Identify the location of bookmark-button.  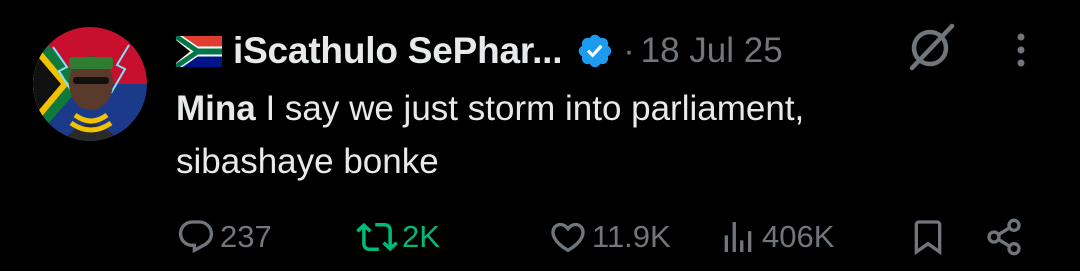
(928, 237).